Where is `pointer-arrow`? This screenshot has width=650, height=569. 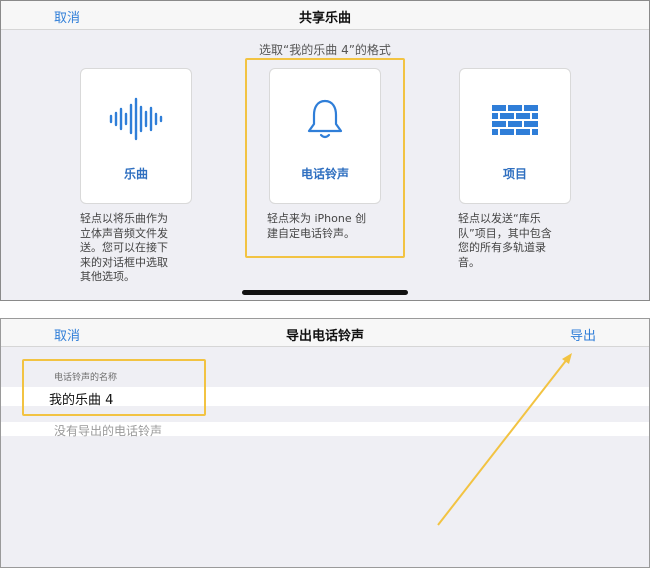 pointer-arrow is located at coordinates (504, 439).